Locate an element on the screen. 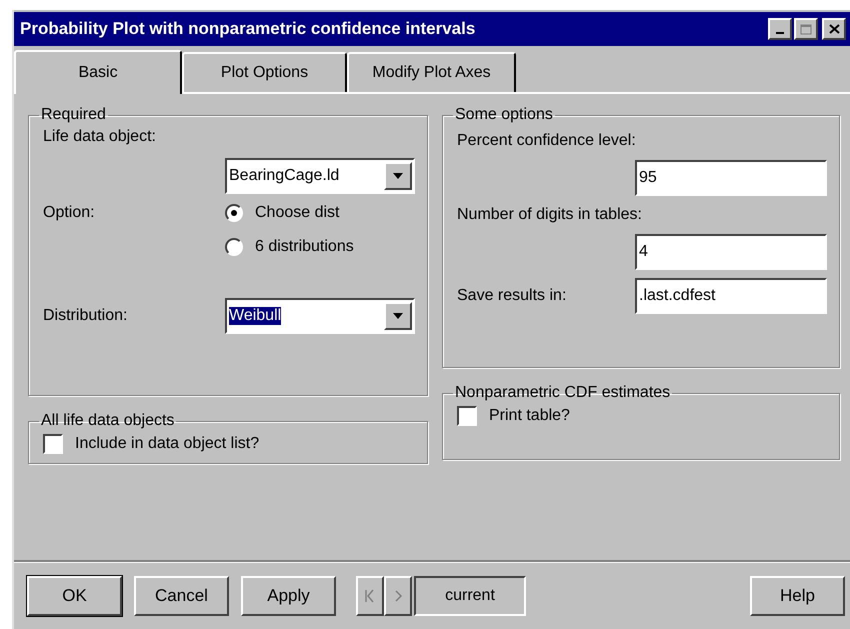  tab: Modify Plot Axes is located at coordinates (431, 72).